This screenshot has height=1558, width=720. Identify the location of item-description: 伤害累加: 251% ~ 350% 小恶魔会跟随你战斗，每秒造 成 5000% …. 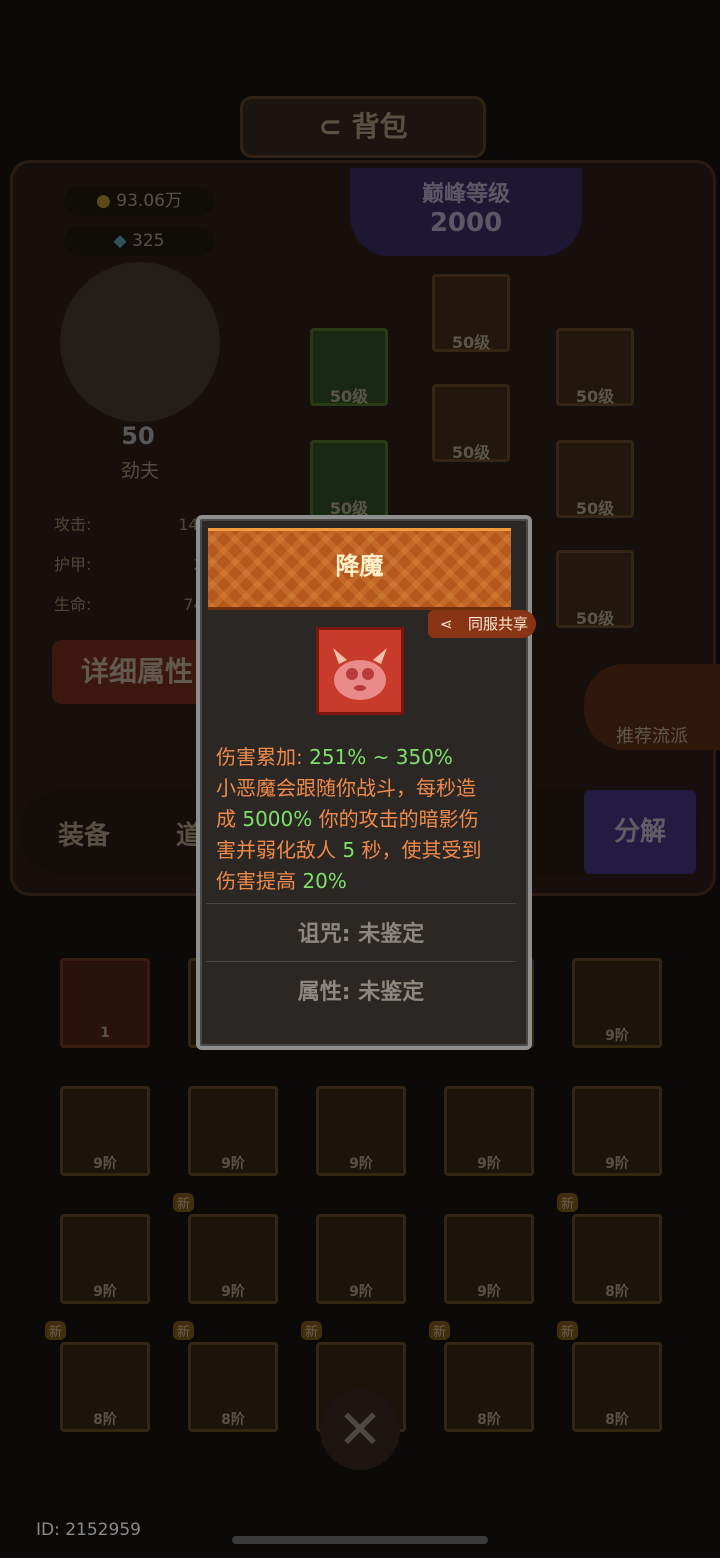
(364, 819).